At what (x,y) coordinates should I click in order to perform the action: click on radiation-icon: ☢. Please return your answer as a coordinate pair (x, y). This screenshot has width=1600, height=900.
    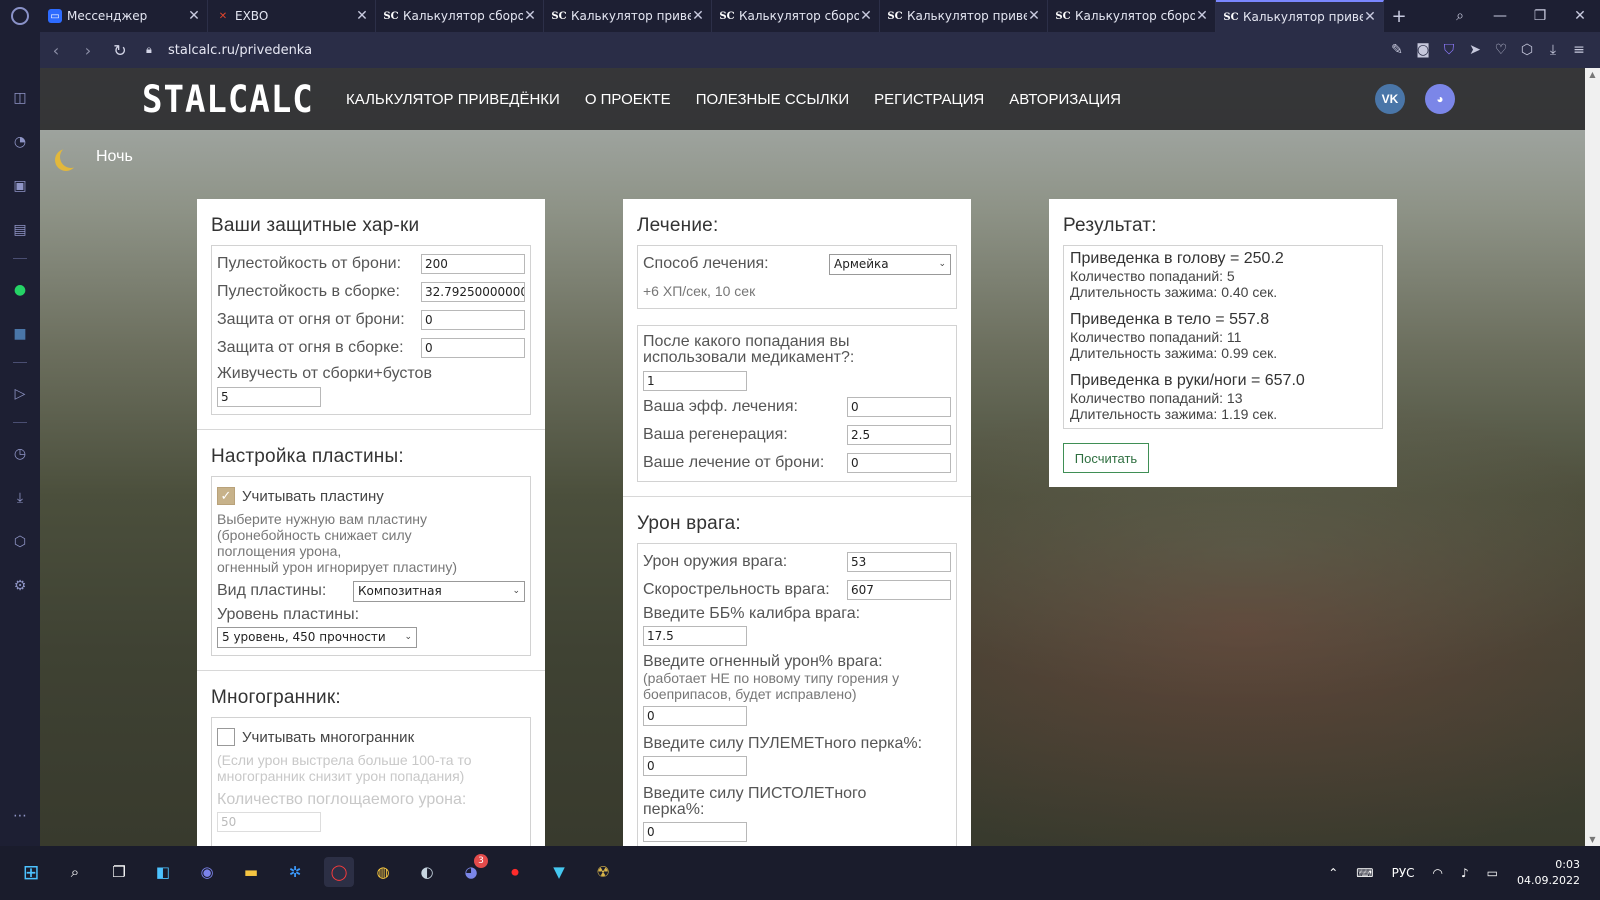
    Looking at the image, I should click on (603, 872).